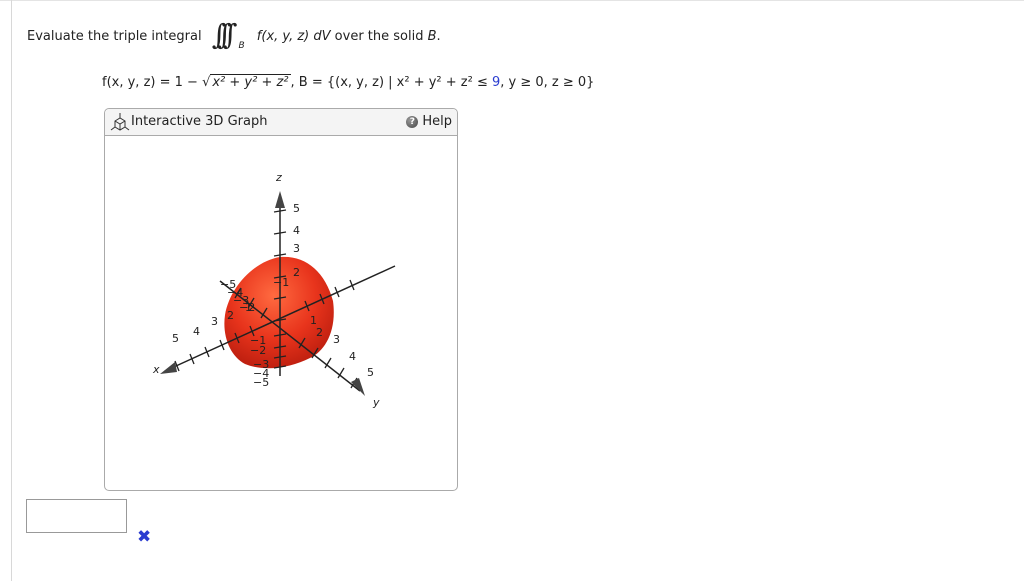 This screenshot has width=1024, height=581. I want to click on solid-name: B, so click(432, 36).